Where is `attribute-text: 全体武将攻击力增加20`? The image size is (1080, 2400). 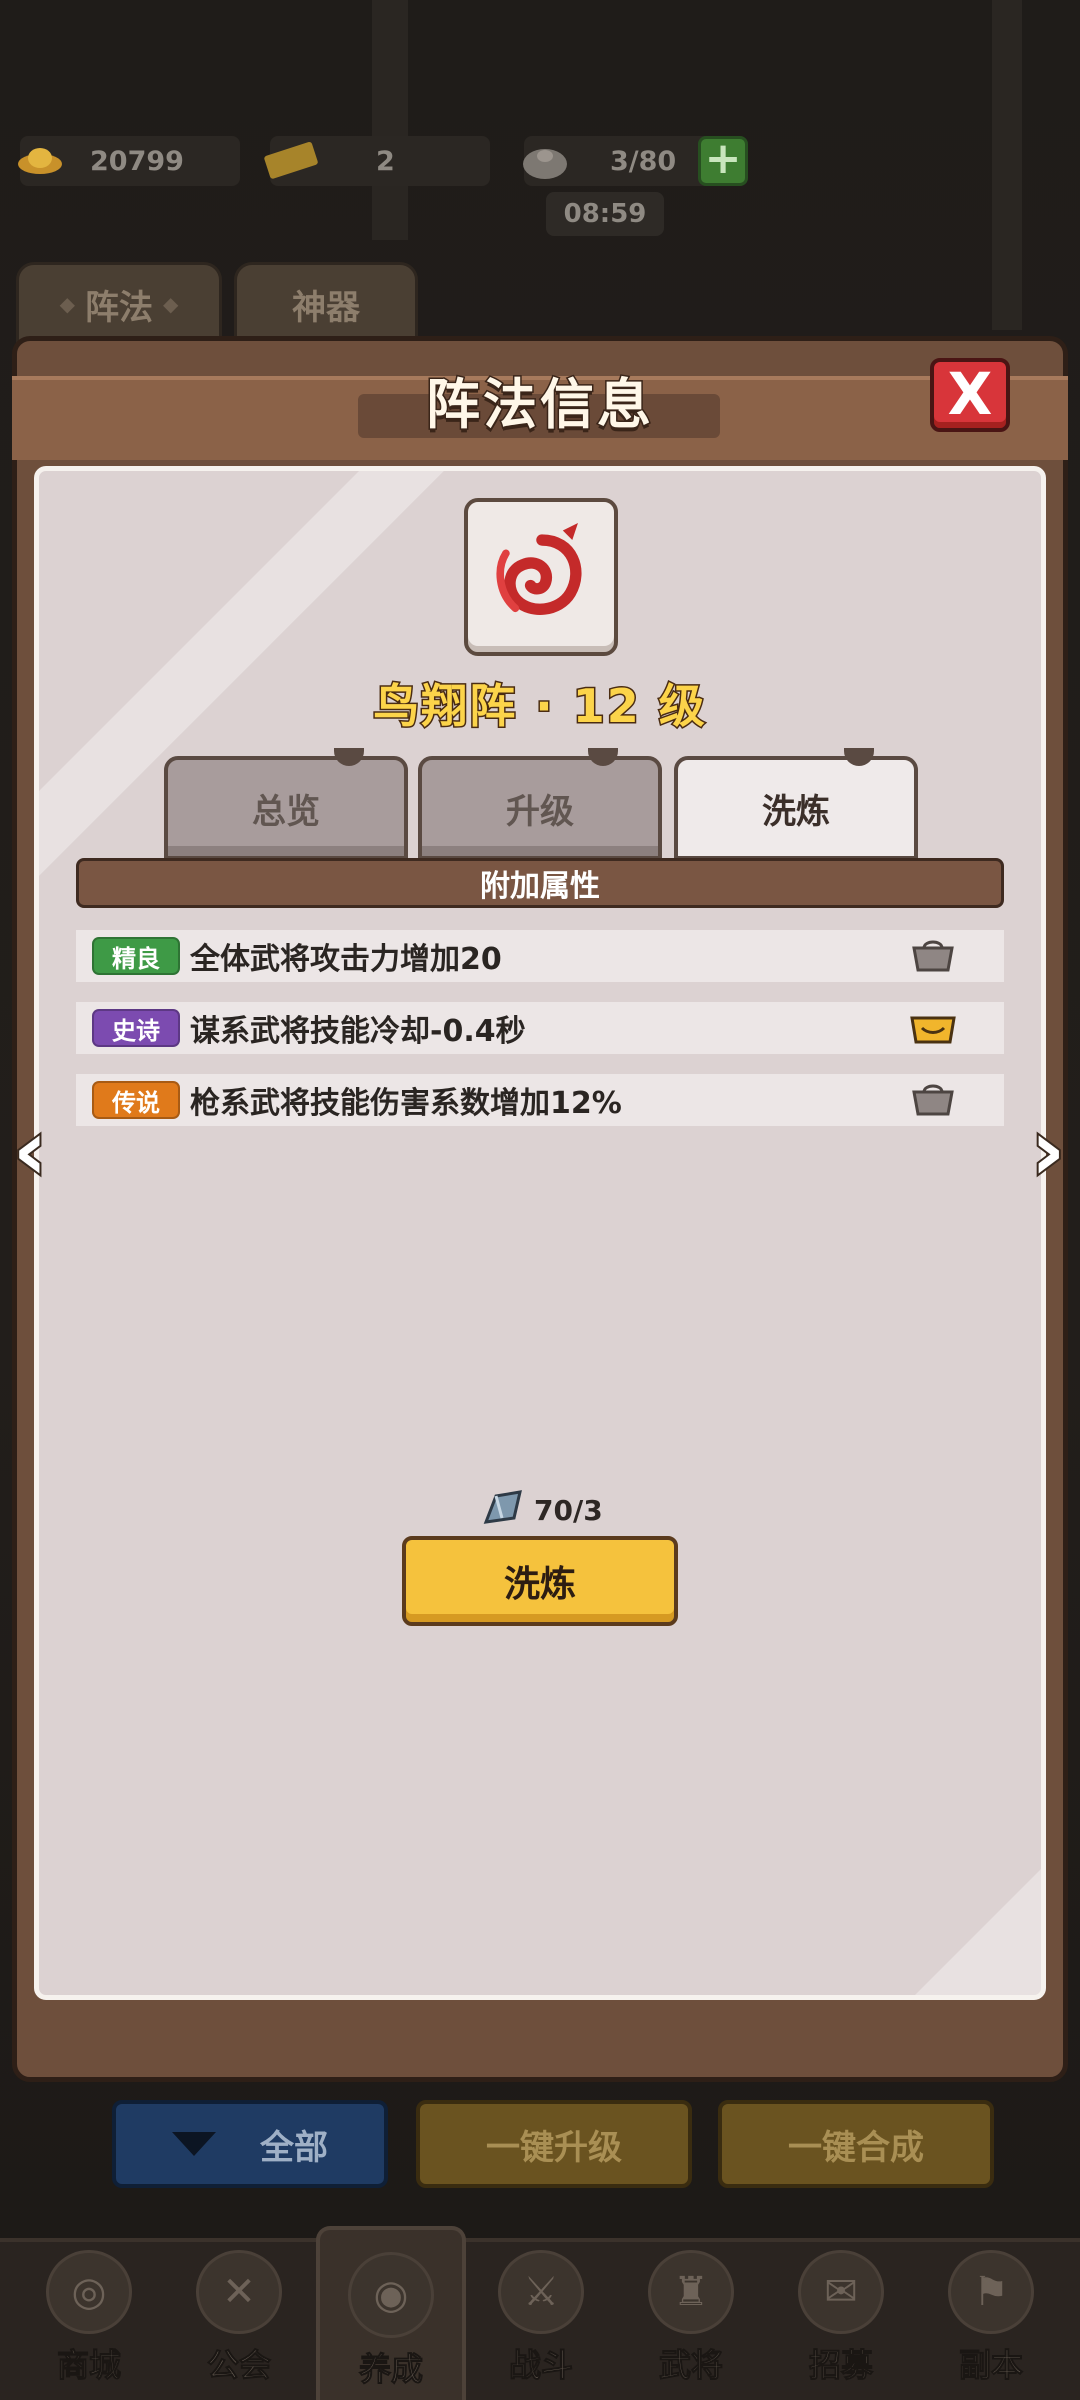
attribute-text: 全体武将攻击力增加20 is located at coordinates (346, 959).